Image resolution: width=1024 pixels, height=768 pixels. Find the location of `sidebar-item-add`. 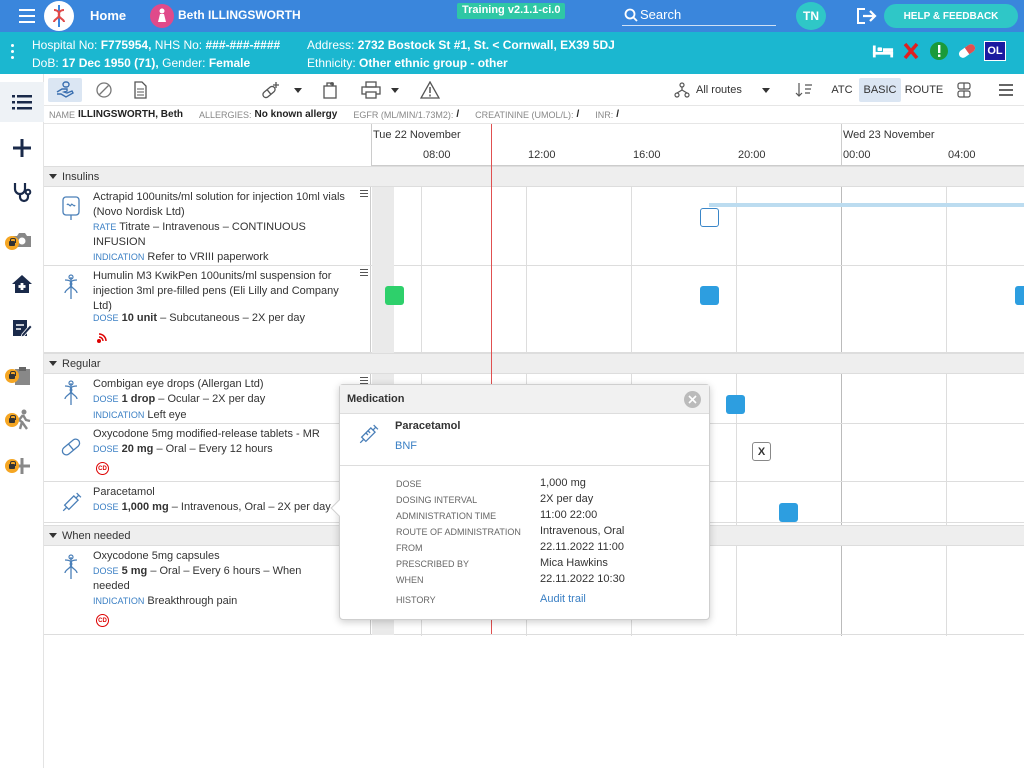

sidebar-item-add is located at coordinates (22, 148).